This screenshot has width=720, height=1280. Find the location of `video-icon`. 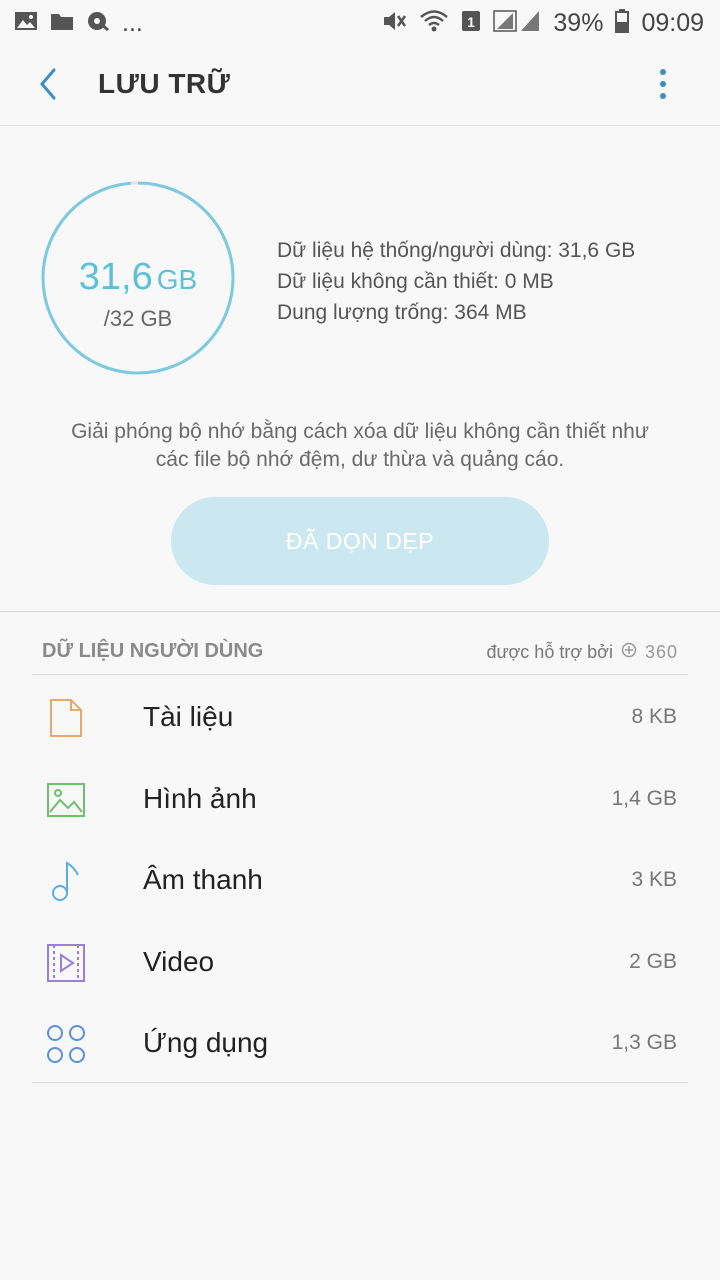

video-icon is located at coordinates (66, 963).